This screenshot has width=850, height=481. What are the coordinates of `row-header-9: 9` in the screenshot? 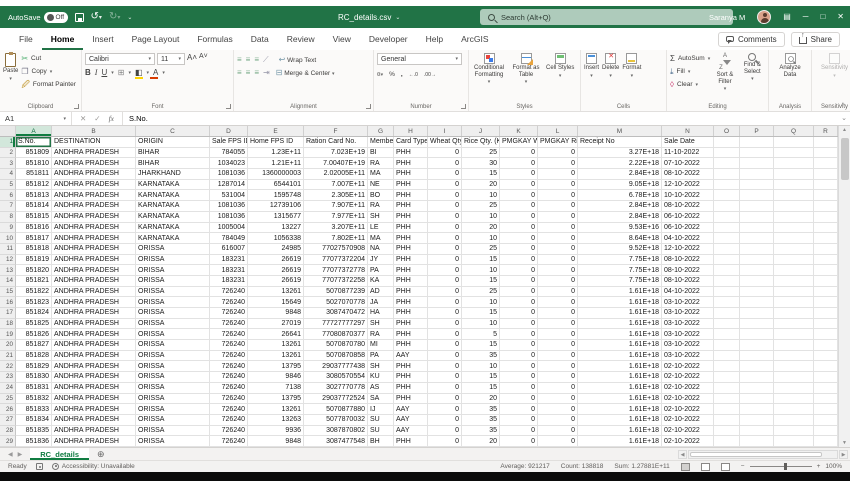 It's located at (8, 228).